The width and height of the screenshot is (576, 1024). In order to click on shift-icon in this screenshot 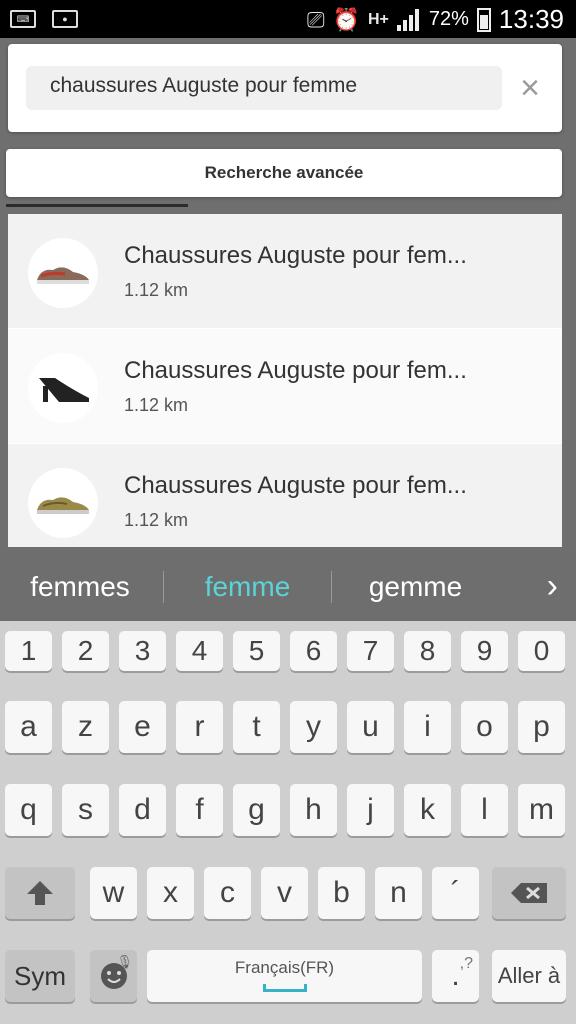, I will do `click(40, 893)`.